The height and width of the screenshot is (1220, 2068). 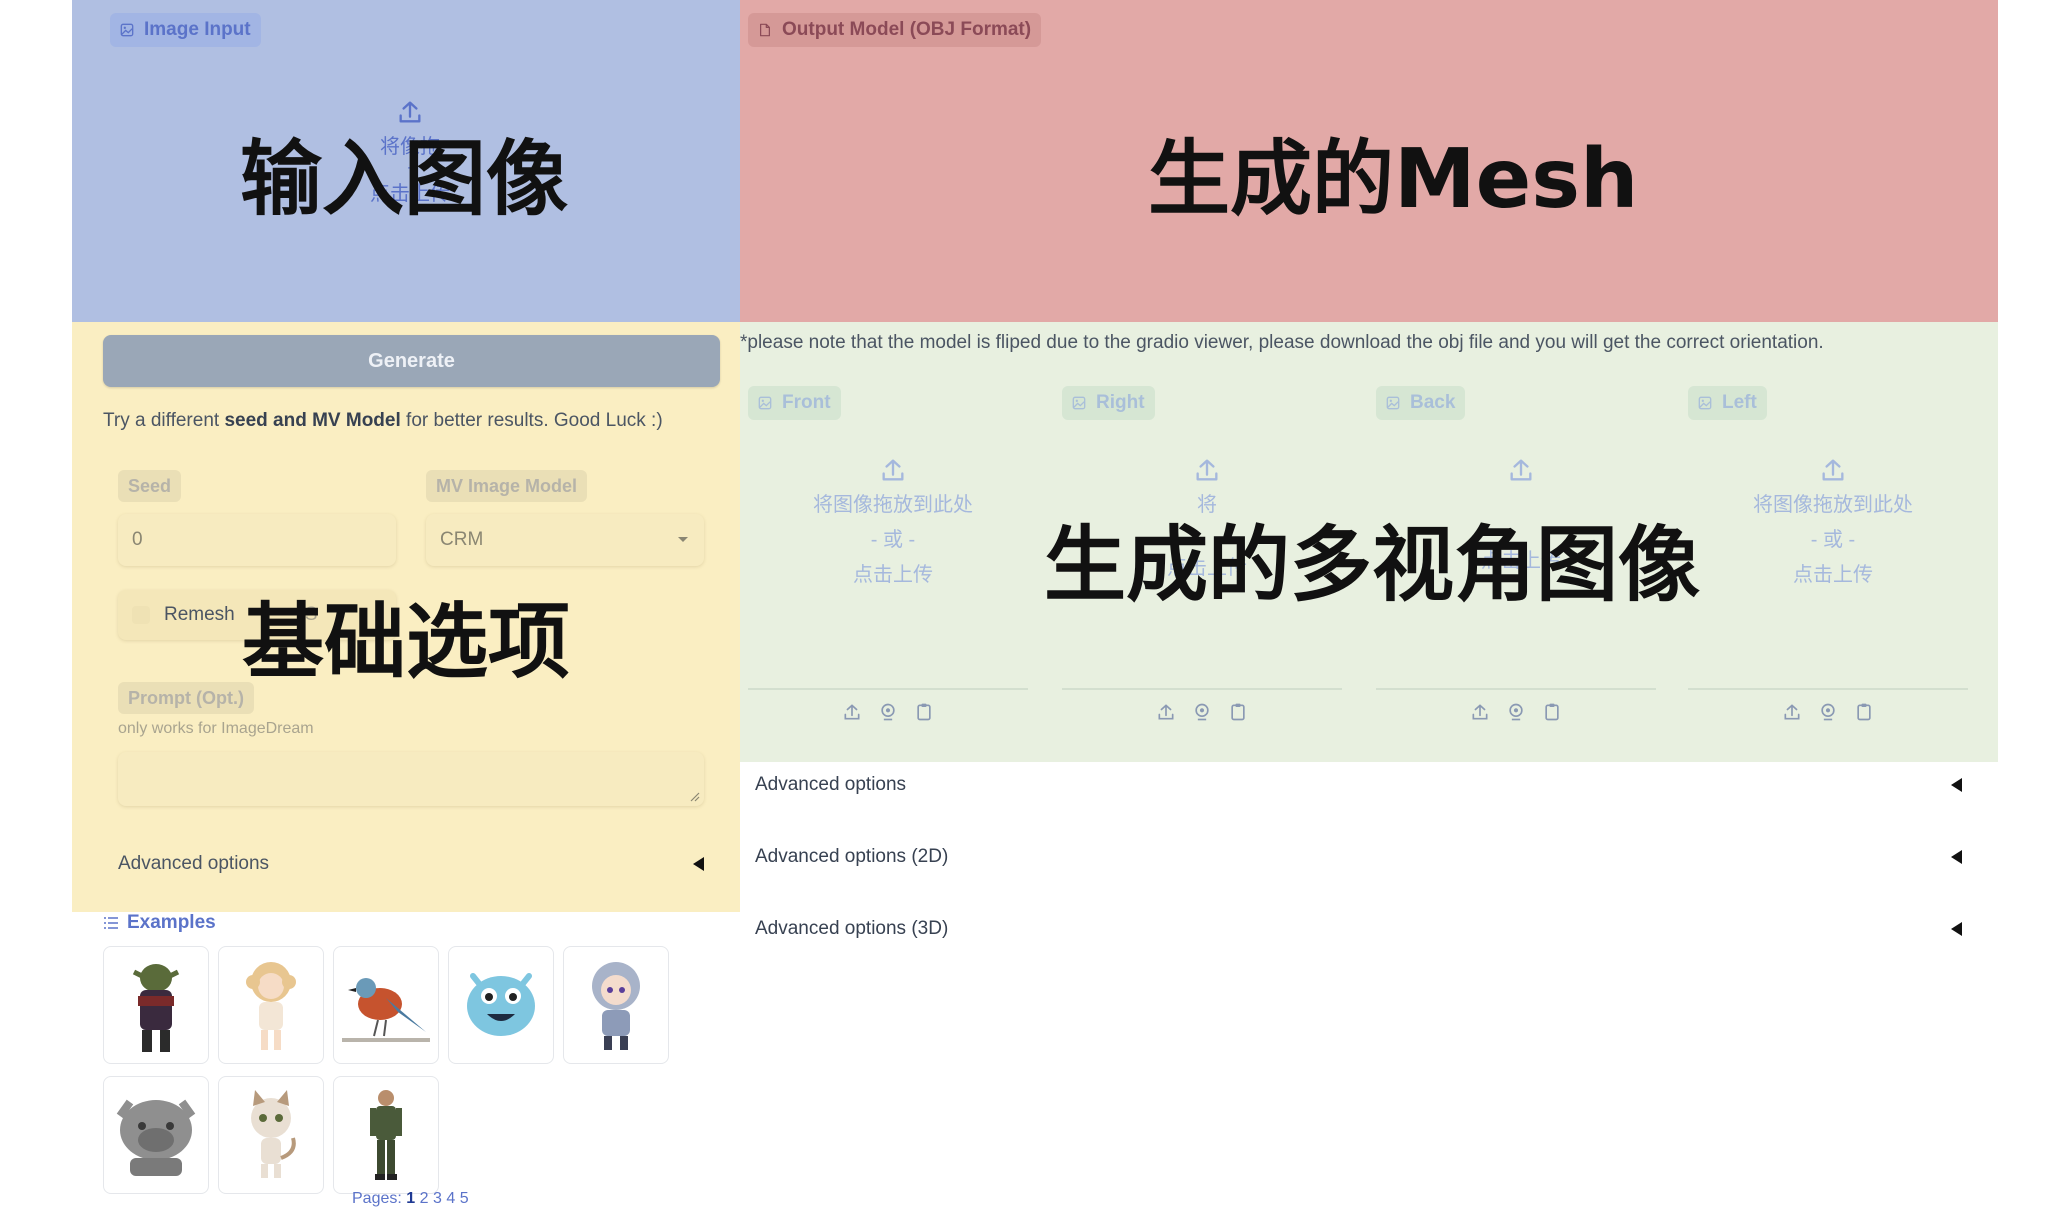 I want to click on mv-left-label-text: Left, so click(x=1739, y=402).